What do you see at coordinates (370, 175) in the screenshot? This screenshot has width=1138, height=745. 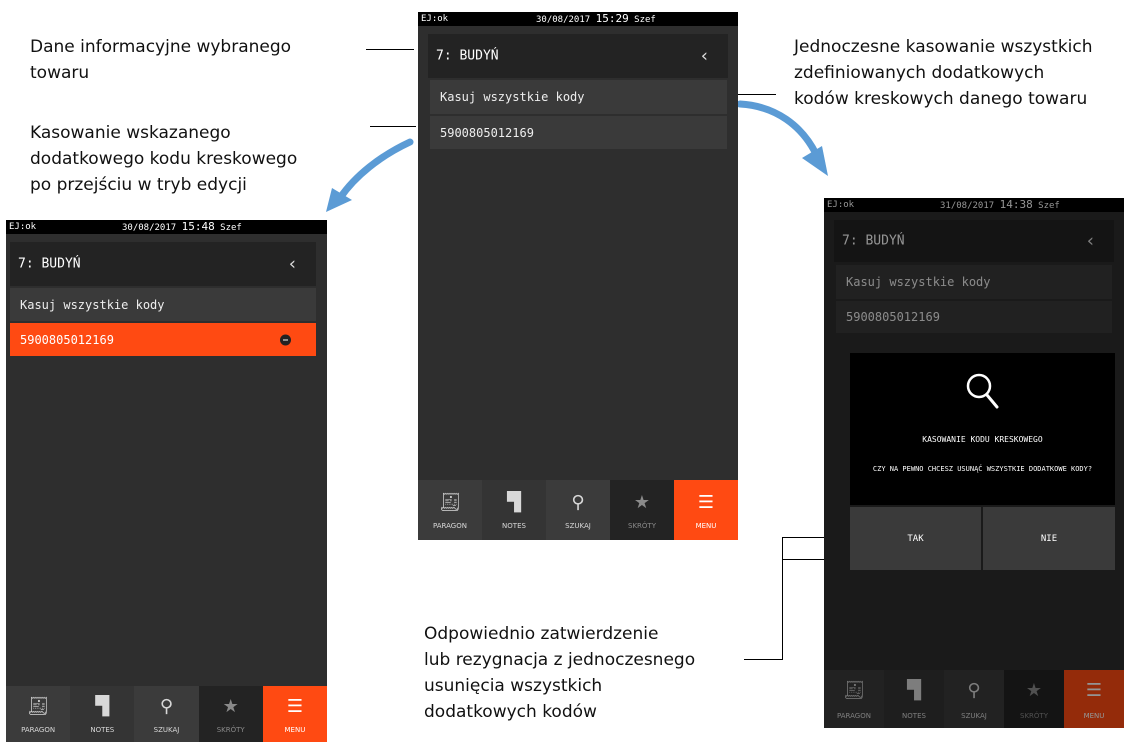 I see `arrow-to-left-screen` at bounding box center [370, 175].